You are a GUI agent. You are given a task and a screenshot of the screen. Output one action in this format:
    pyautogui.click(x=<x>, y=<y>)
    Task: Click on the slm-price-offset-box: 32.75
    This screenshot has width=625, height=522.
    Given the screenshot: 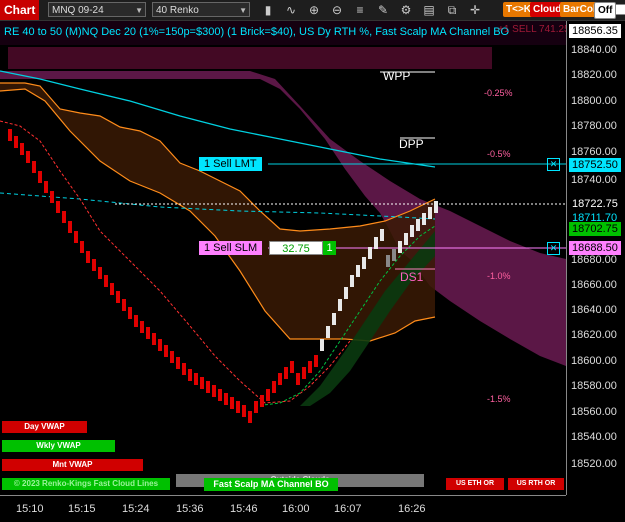 What is the action you would take?
    pyautogui.click(x=296, y=248)
    